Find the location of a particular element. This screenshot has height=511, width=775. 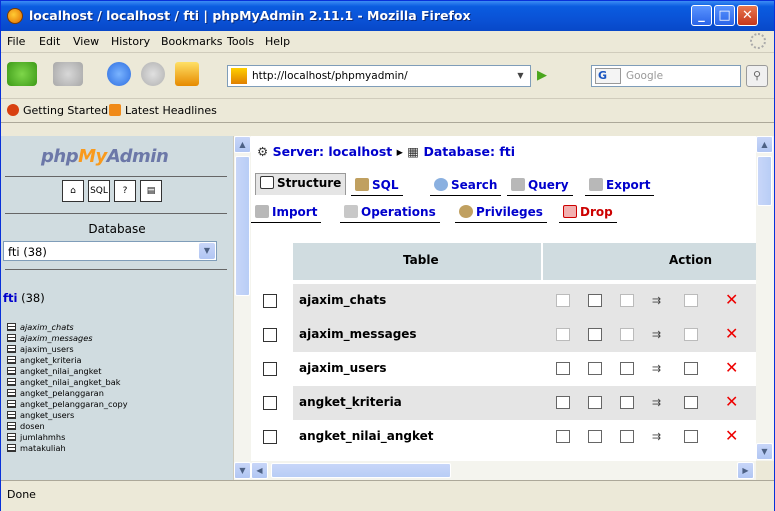

table-list-item: angket_pelanggaran is located at coordinates (119, 393).